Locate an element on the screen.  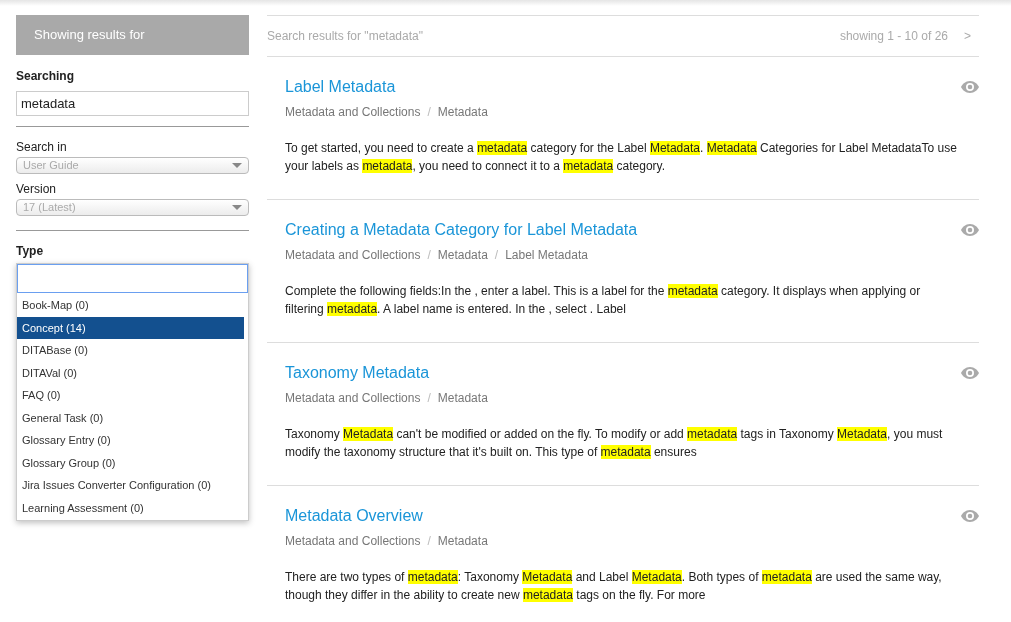
type-option: Glossary Group (0) is located at coordinates (130, 462).